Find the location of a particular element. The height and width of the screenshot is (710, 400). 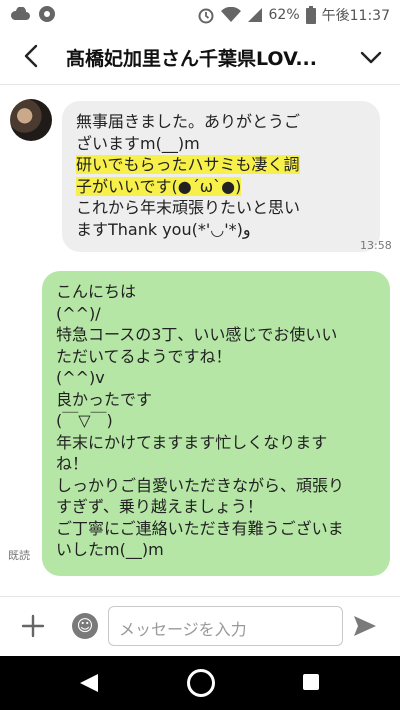

message-timestamp: 13:58 is located at coordinates (376, 245).